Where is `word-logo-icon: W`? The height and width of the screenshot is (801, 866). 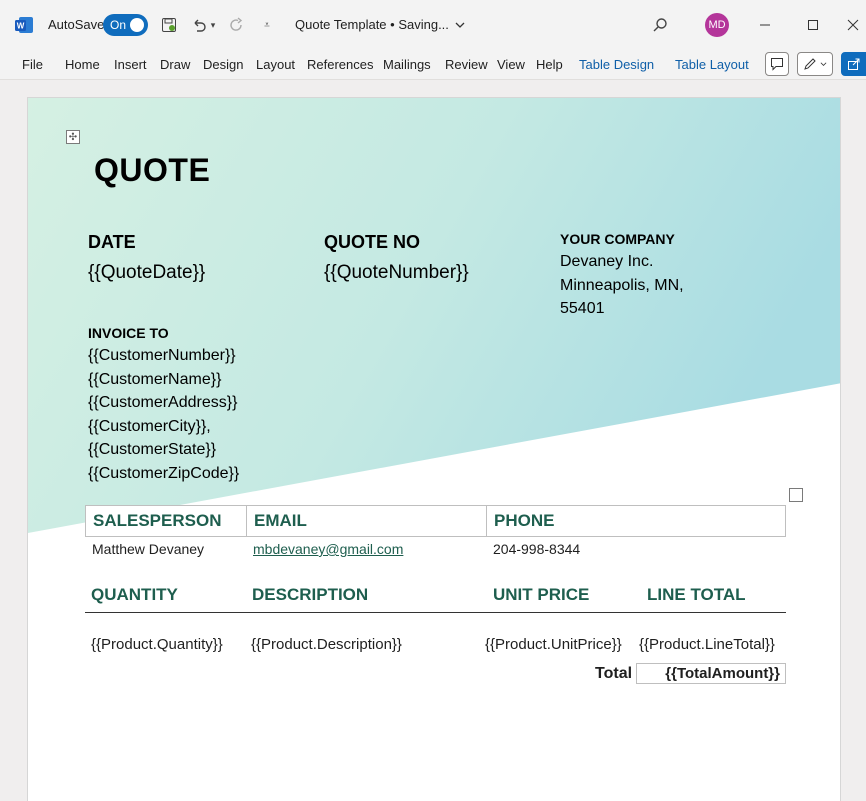
word-logo-icon: W is located at coordinates (24, 25).